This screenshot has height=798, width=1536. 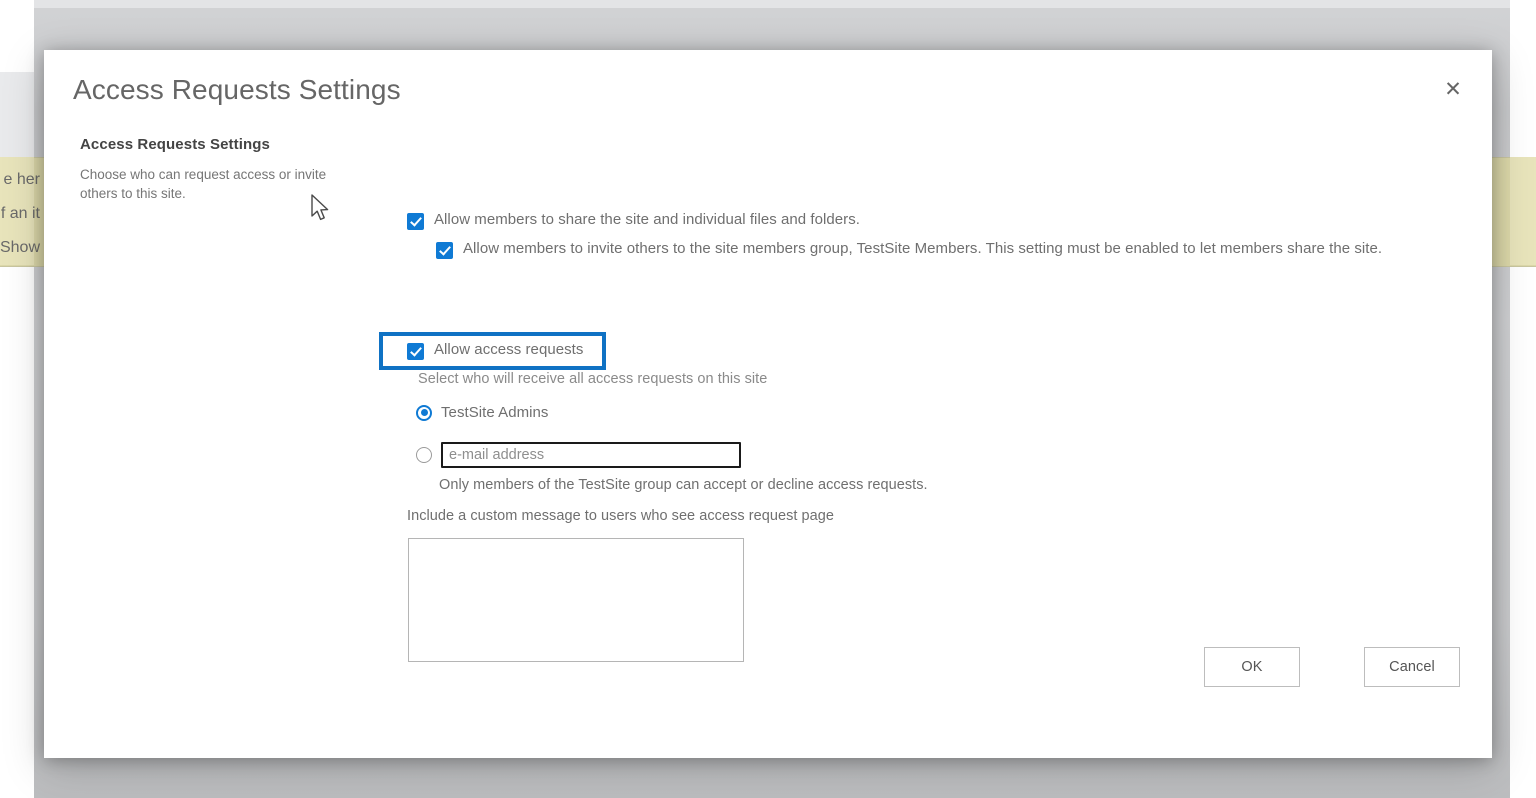 I want to click on background-banner-line-2: f an it, so click(x=20, y=213).